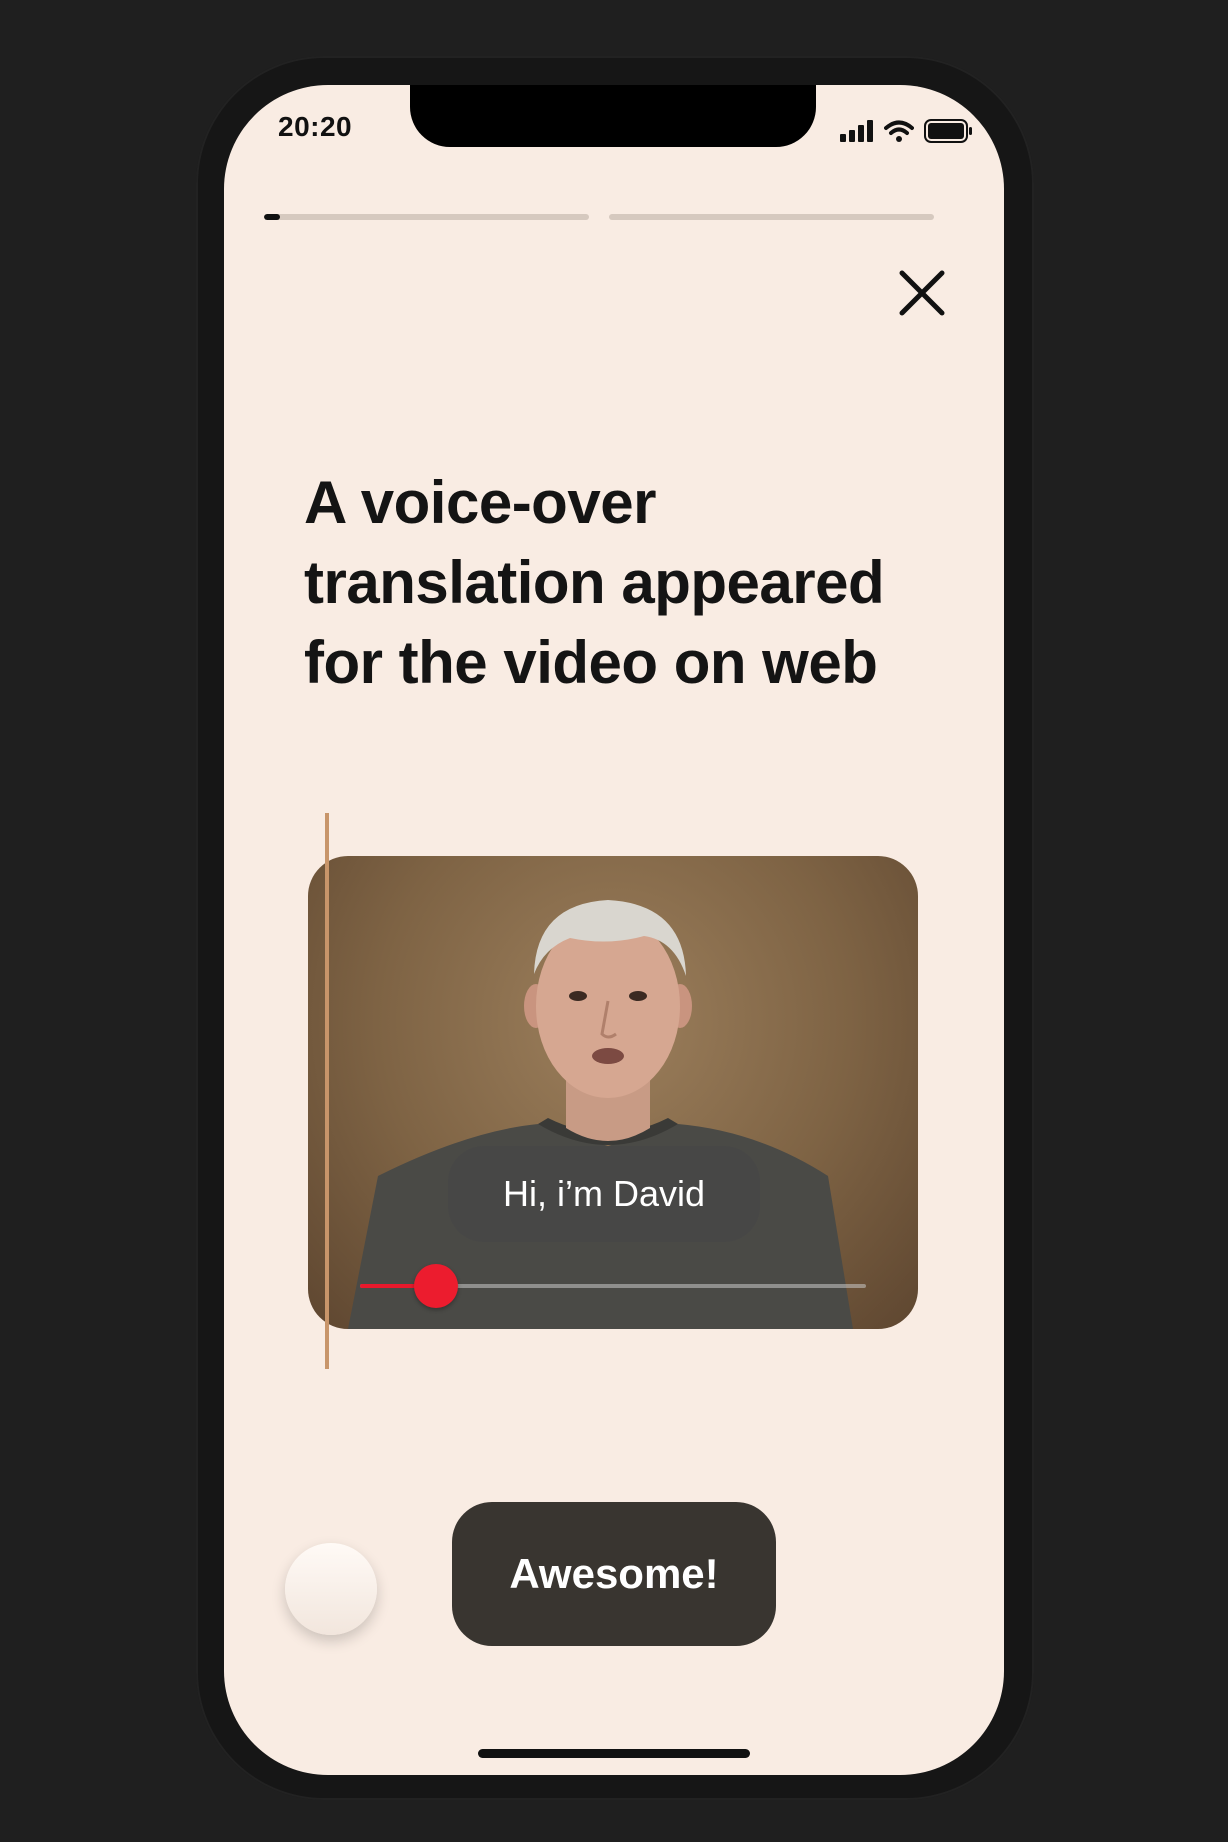 The image size is (1228, 1842). I want to click on close-icon, so click(922, 293).